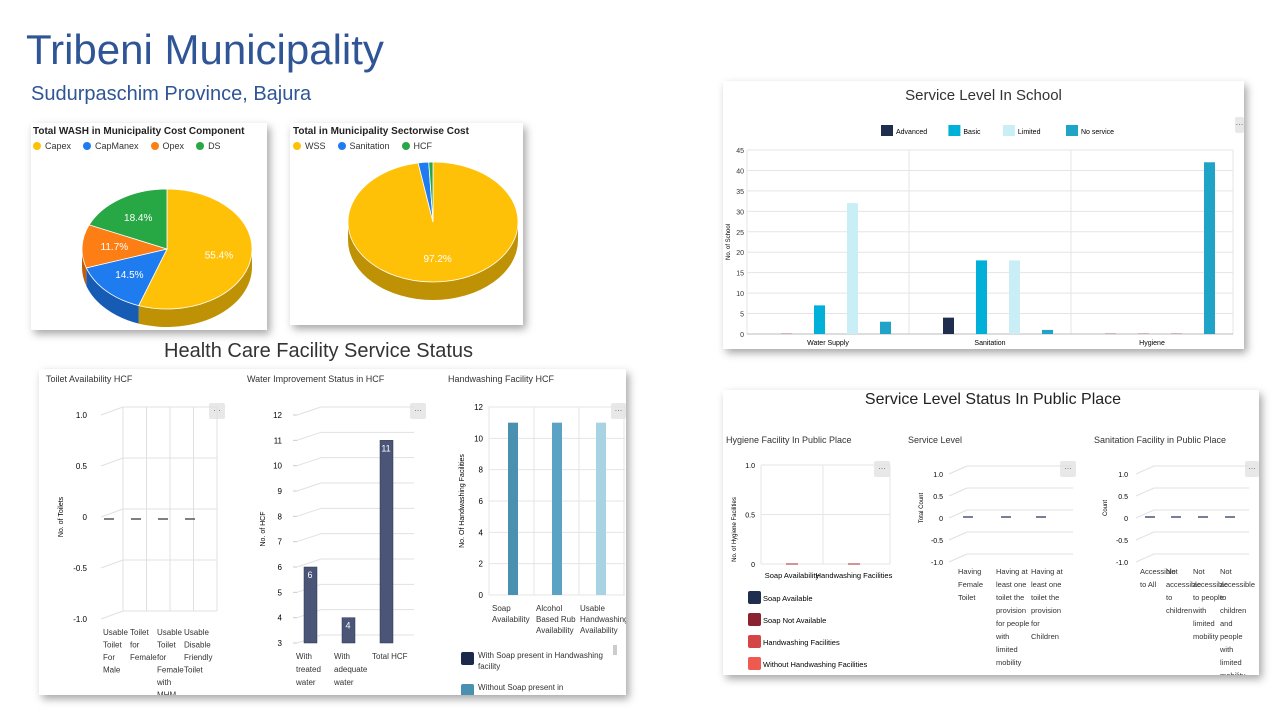  Describe the element at coordinates (740, 171) in the screenshot. I see `y-tick-label: 40` at that location.